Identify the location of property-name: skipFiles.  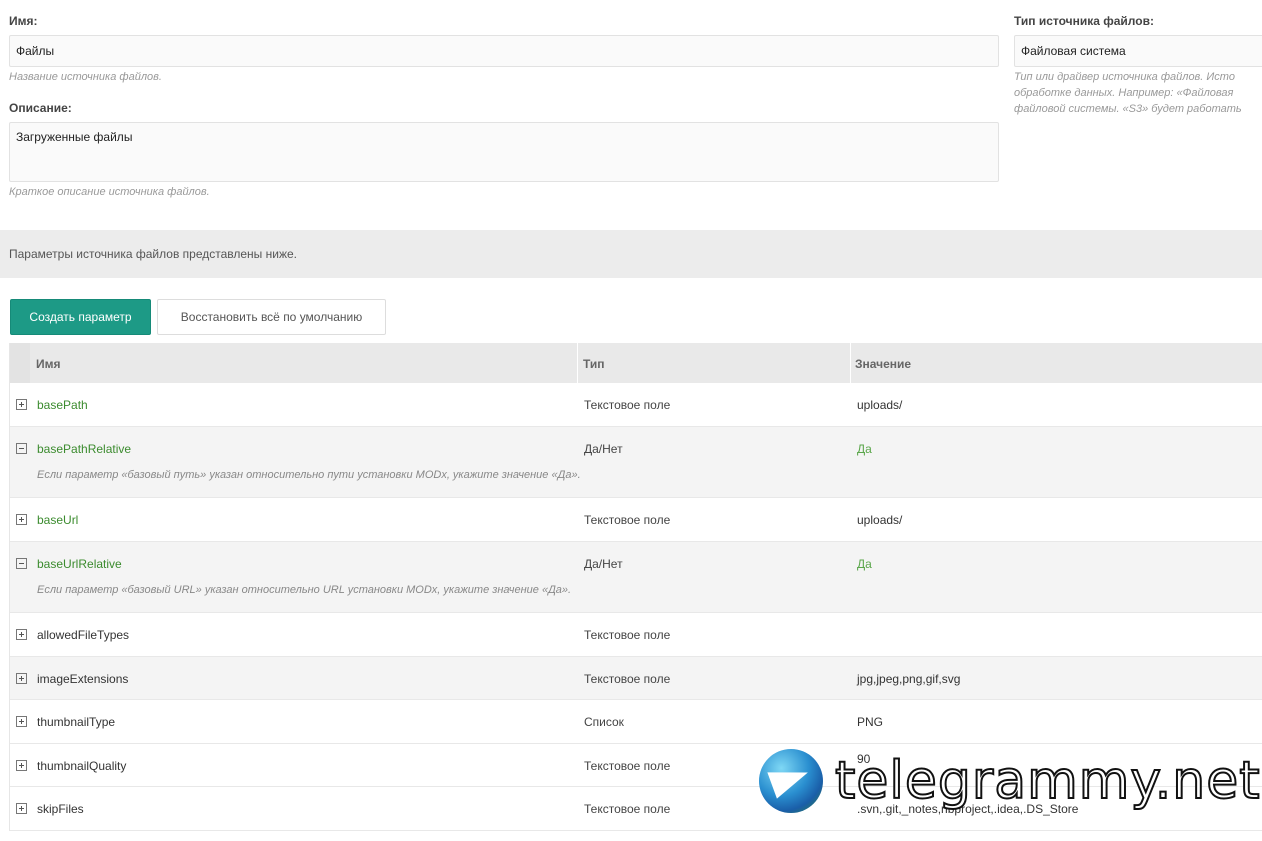
(60, 809).